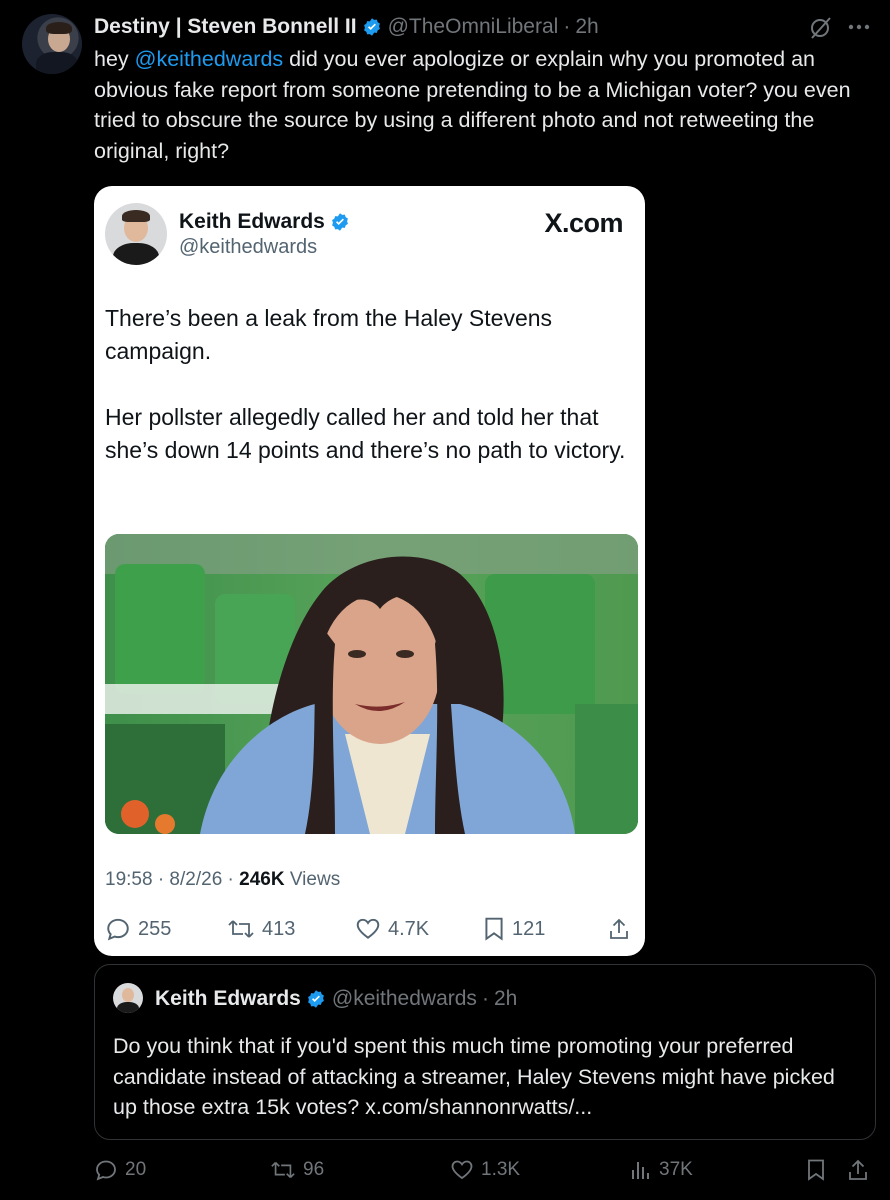 This screenshot has width=890, height=1200. Describe the element at coordinates (583, 223) in the screenshot. I see `site-logo-text: X.com` at that location.